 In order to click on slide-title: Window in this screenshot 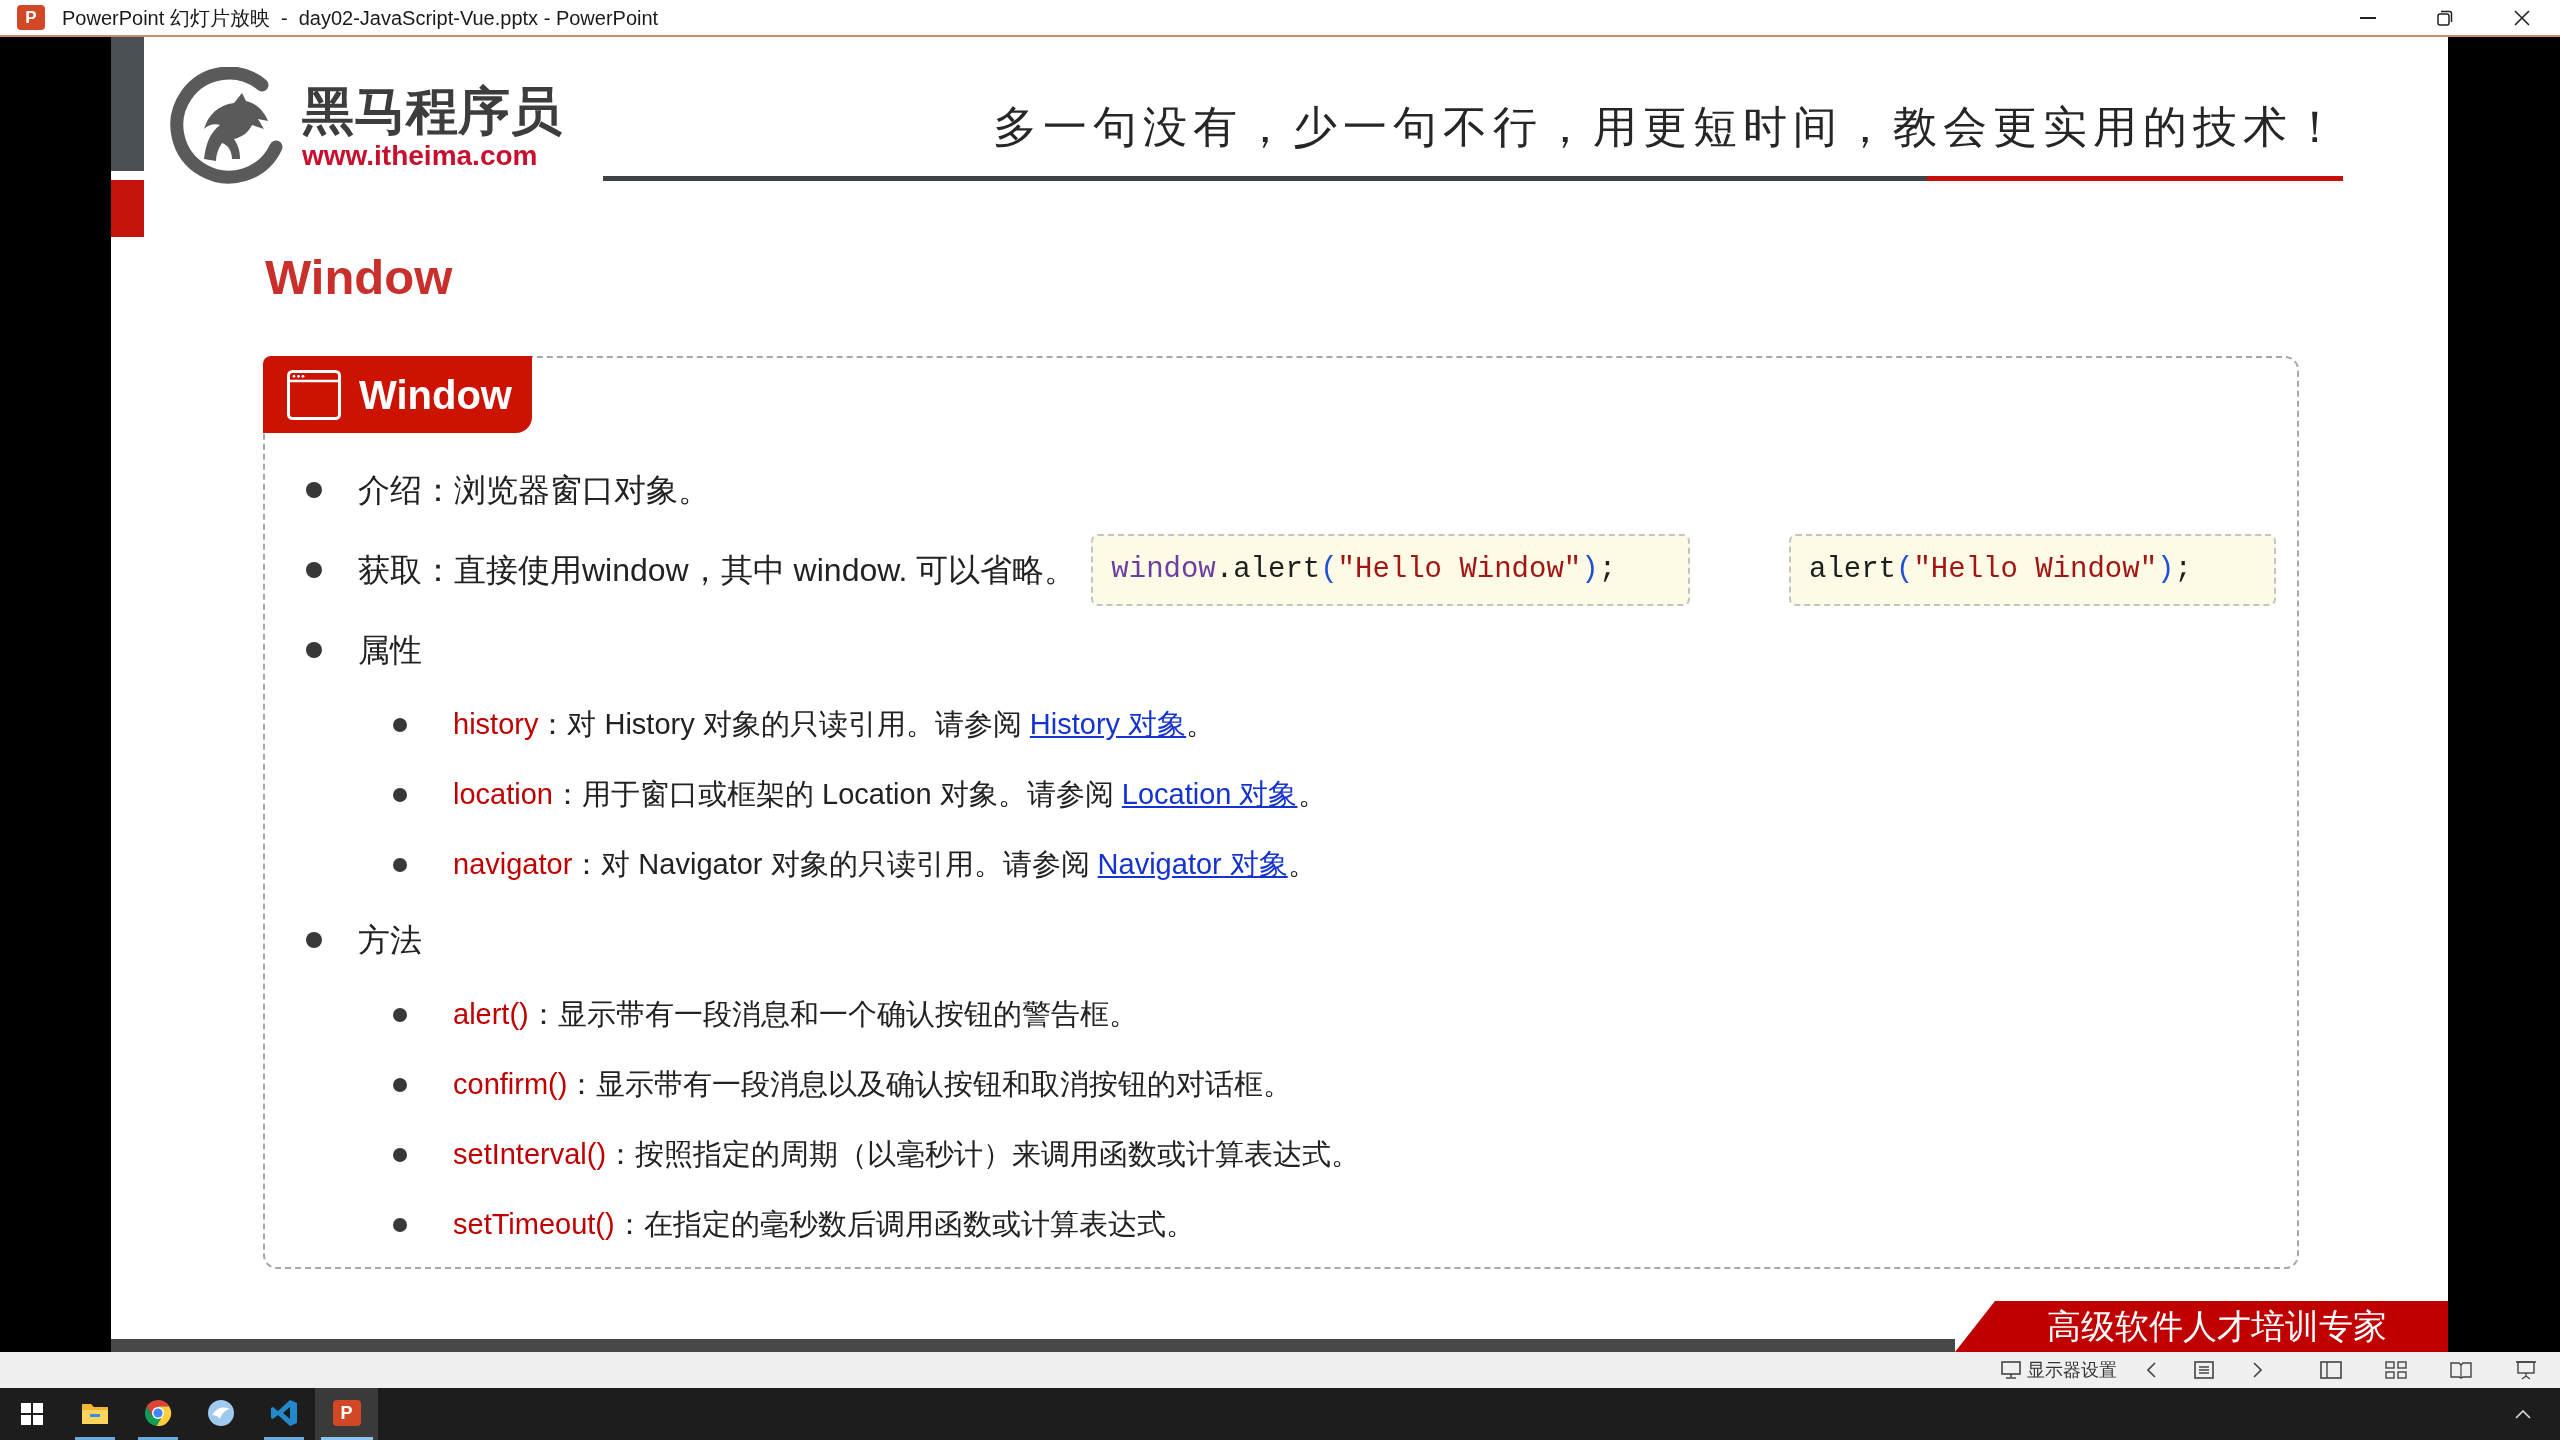, I will do `click(359, 277)`.